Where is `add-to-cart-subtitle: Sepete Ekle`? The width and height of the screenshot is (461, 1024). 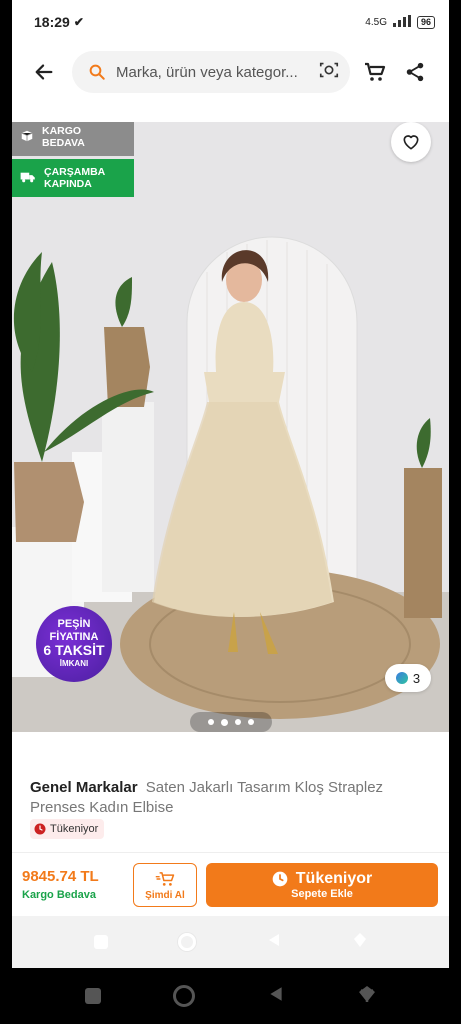
add-to-cart-subtitle: Sepete Ekle is located at coordinates (322, 894).